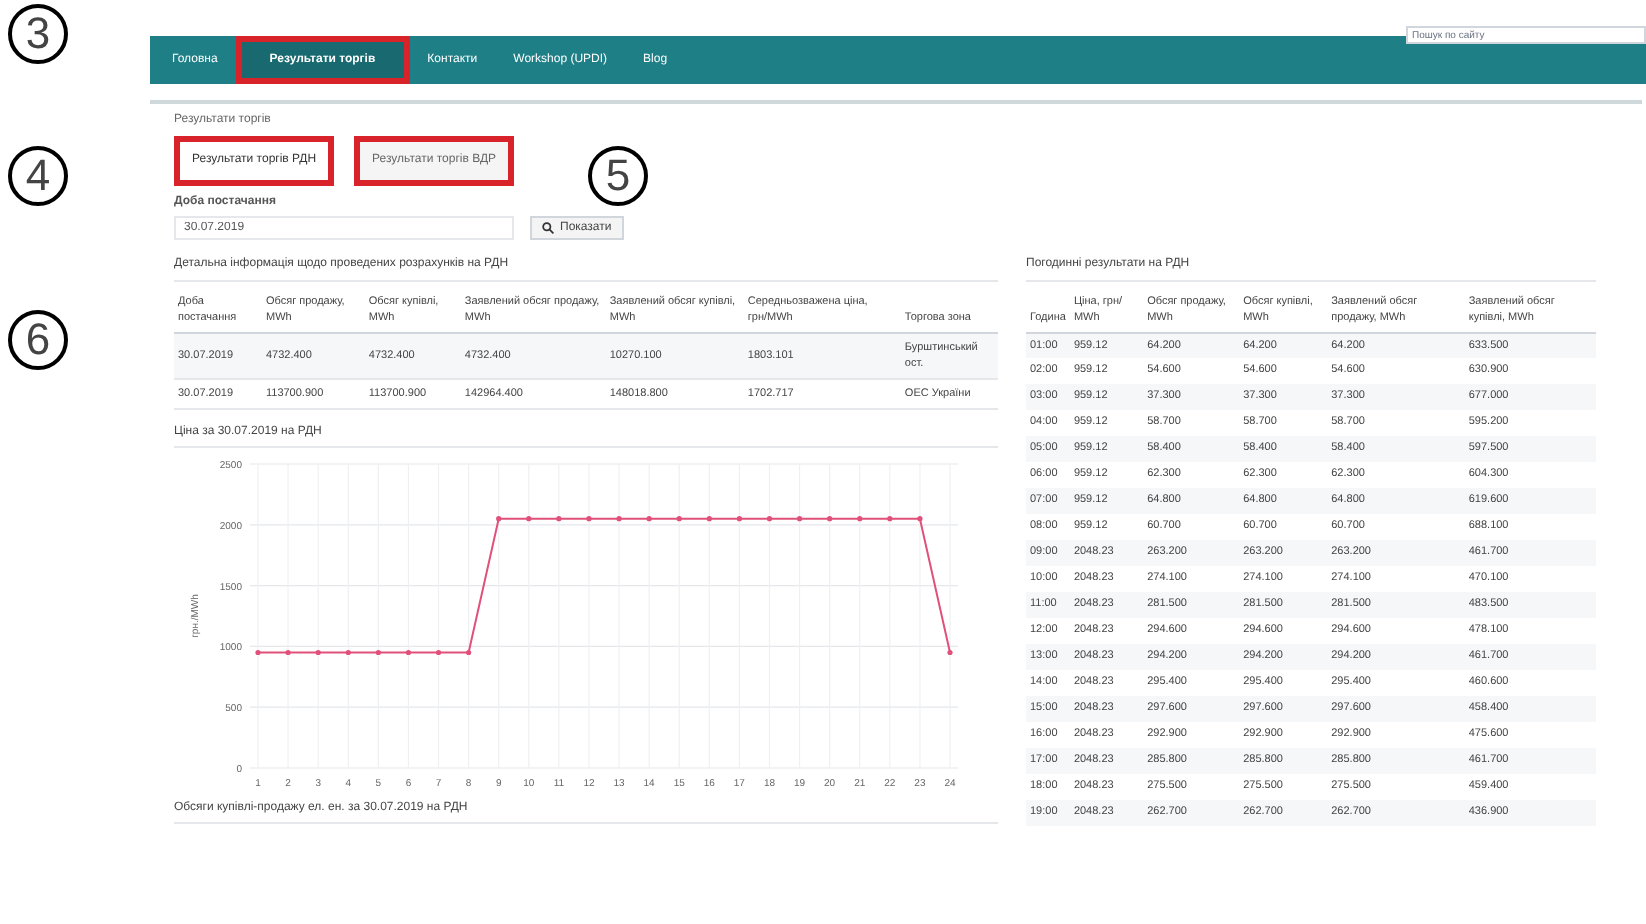 This screenshot has width=1646, height=924. What do you see at coordinates (38, 340) in the screenshot?
I see `annotation-number: 6` at bounding box center [38, 340].